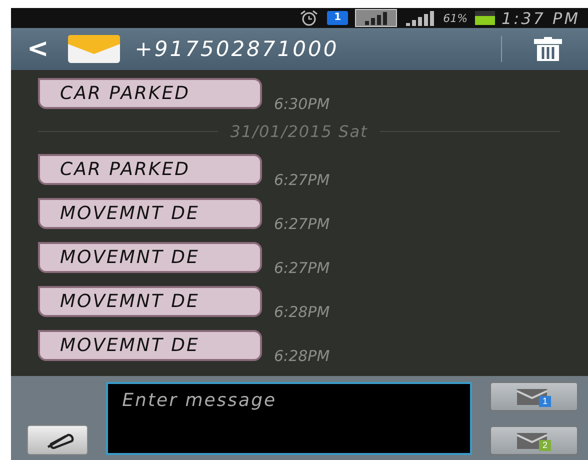 This screenshot has width=588, height=460. Describe the element at coordinates (237, 49) in the screenshot. I see `contact-number: +917502871000` at that location.